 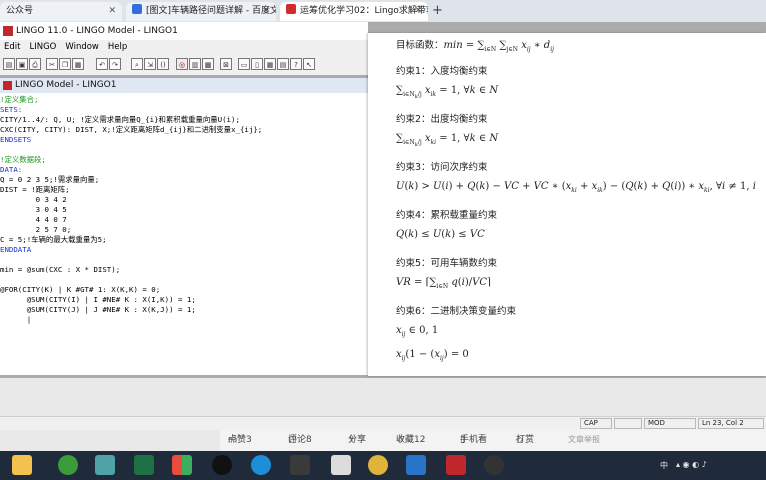 What do you see at coordinates (11, 169) in the screenshot?
I see `code-line: DATA:` at bounding box center [11, 169].